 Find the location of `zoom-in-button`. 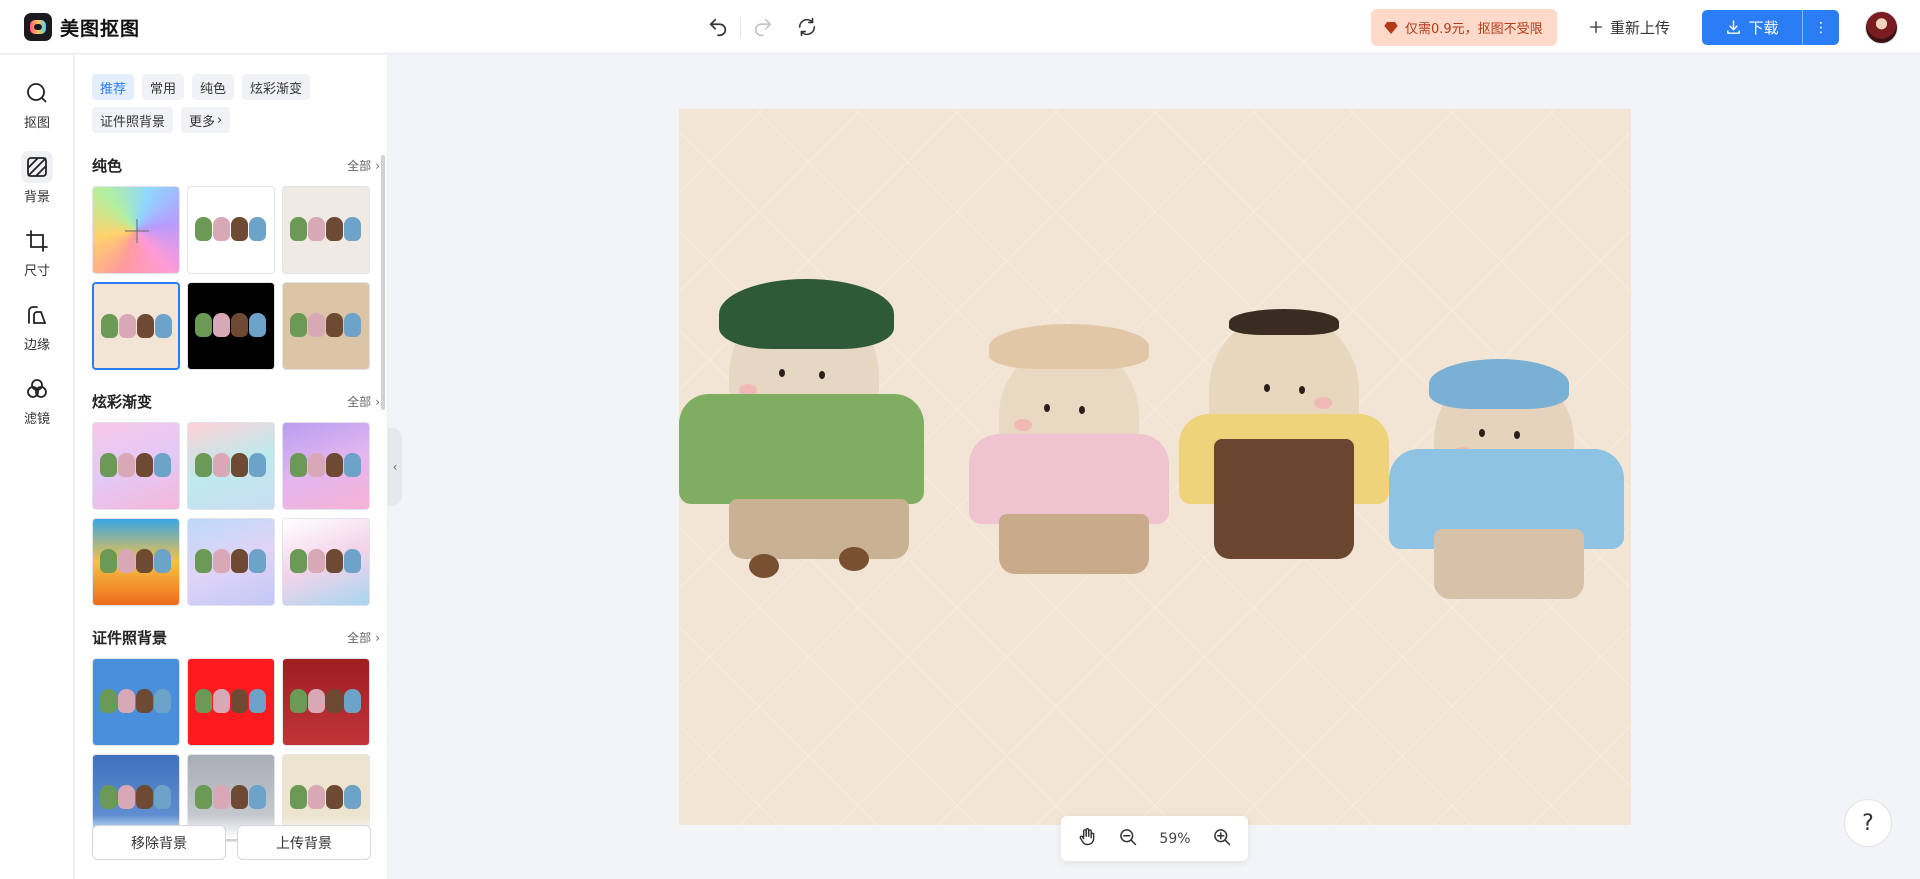

zoom-in-button is located at coordinates (1222, 839).